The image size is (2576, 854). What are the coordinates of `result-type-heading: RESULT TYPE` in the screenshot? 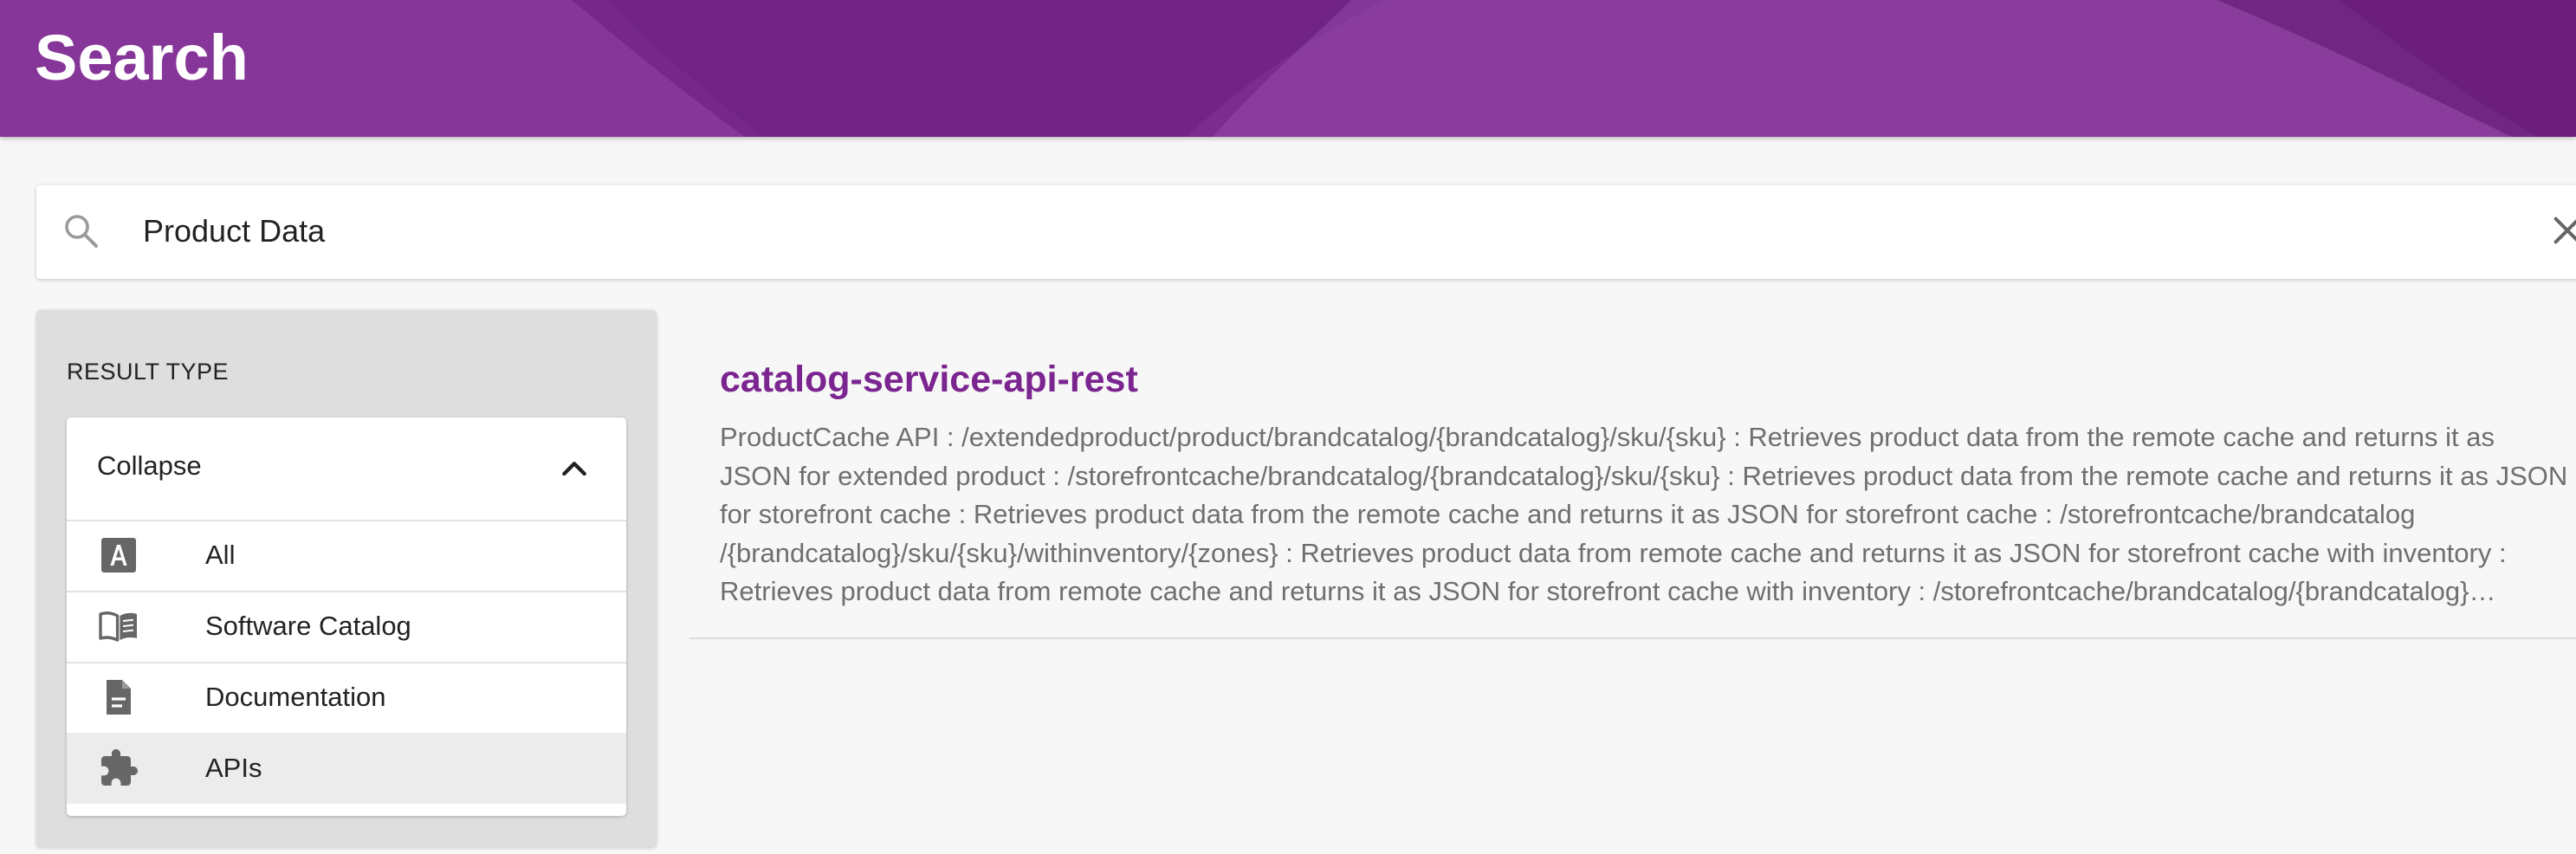 It's located at (148, 372).